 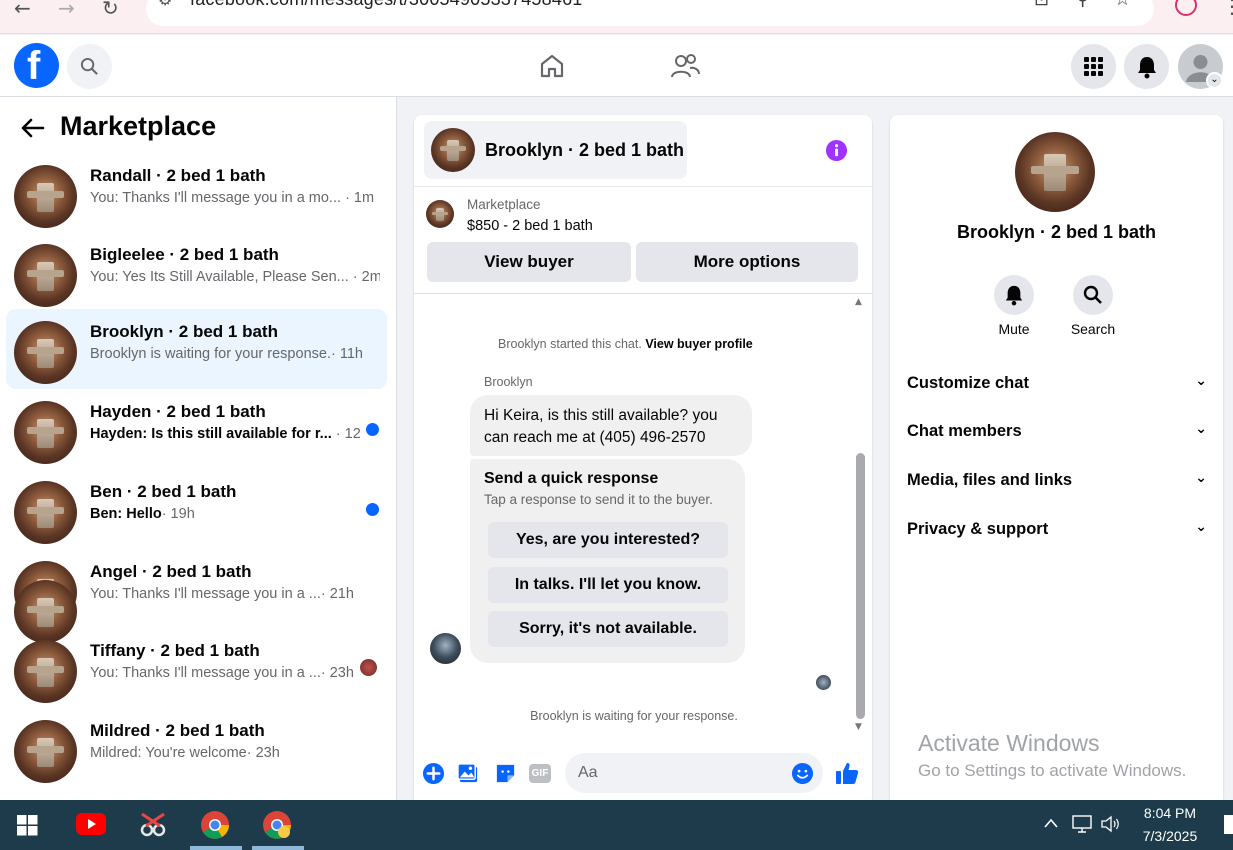 What do you see at coordinates (215, 825) in the screenshot?
I see `chrome-icon` at bounding box center [215, 825].